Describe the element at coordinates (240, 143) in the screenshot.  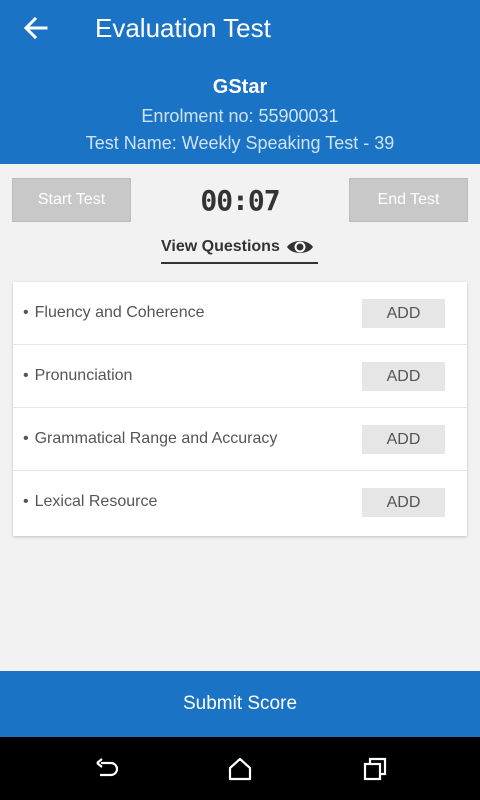
I see `test-name: Test Name: Weekly Speaking Test - 39` at that location.